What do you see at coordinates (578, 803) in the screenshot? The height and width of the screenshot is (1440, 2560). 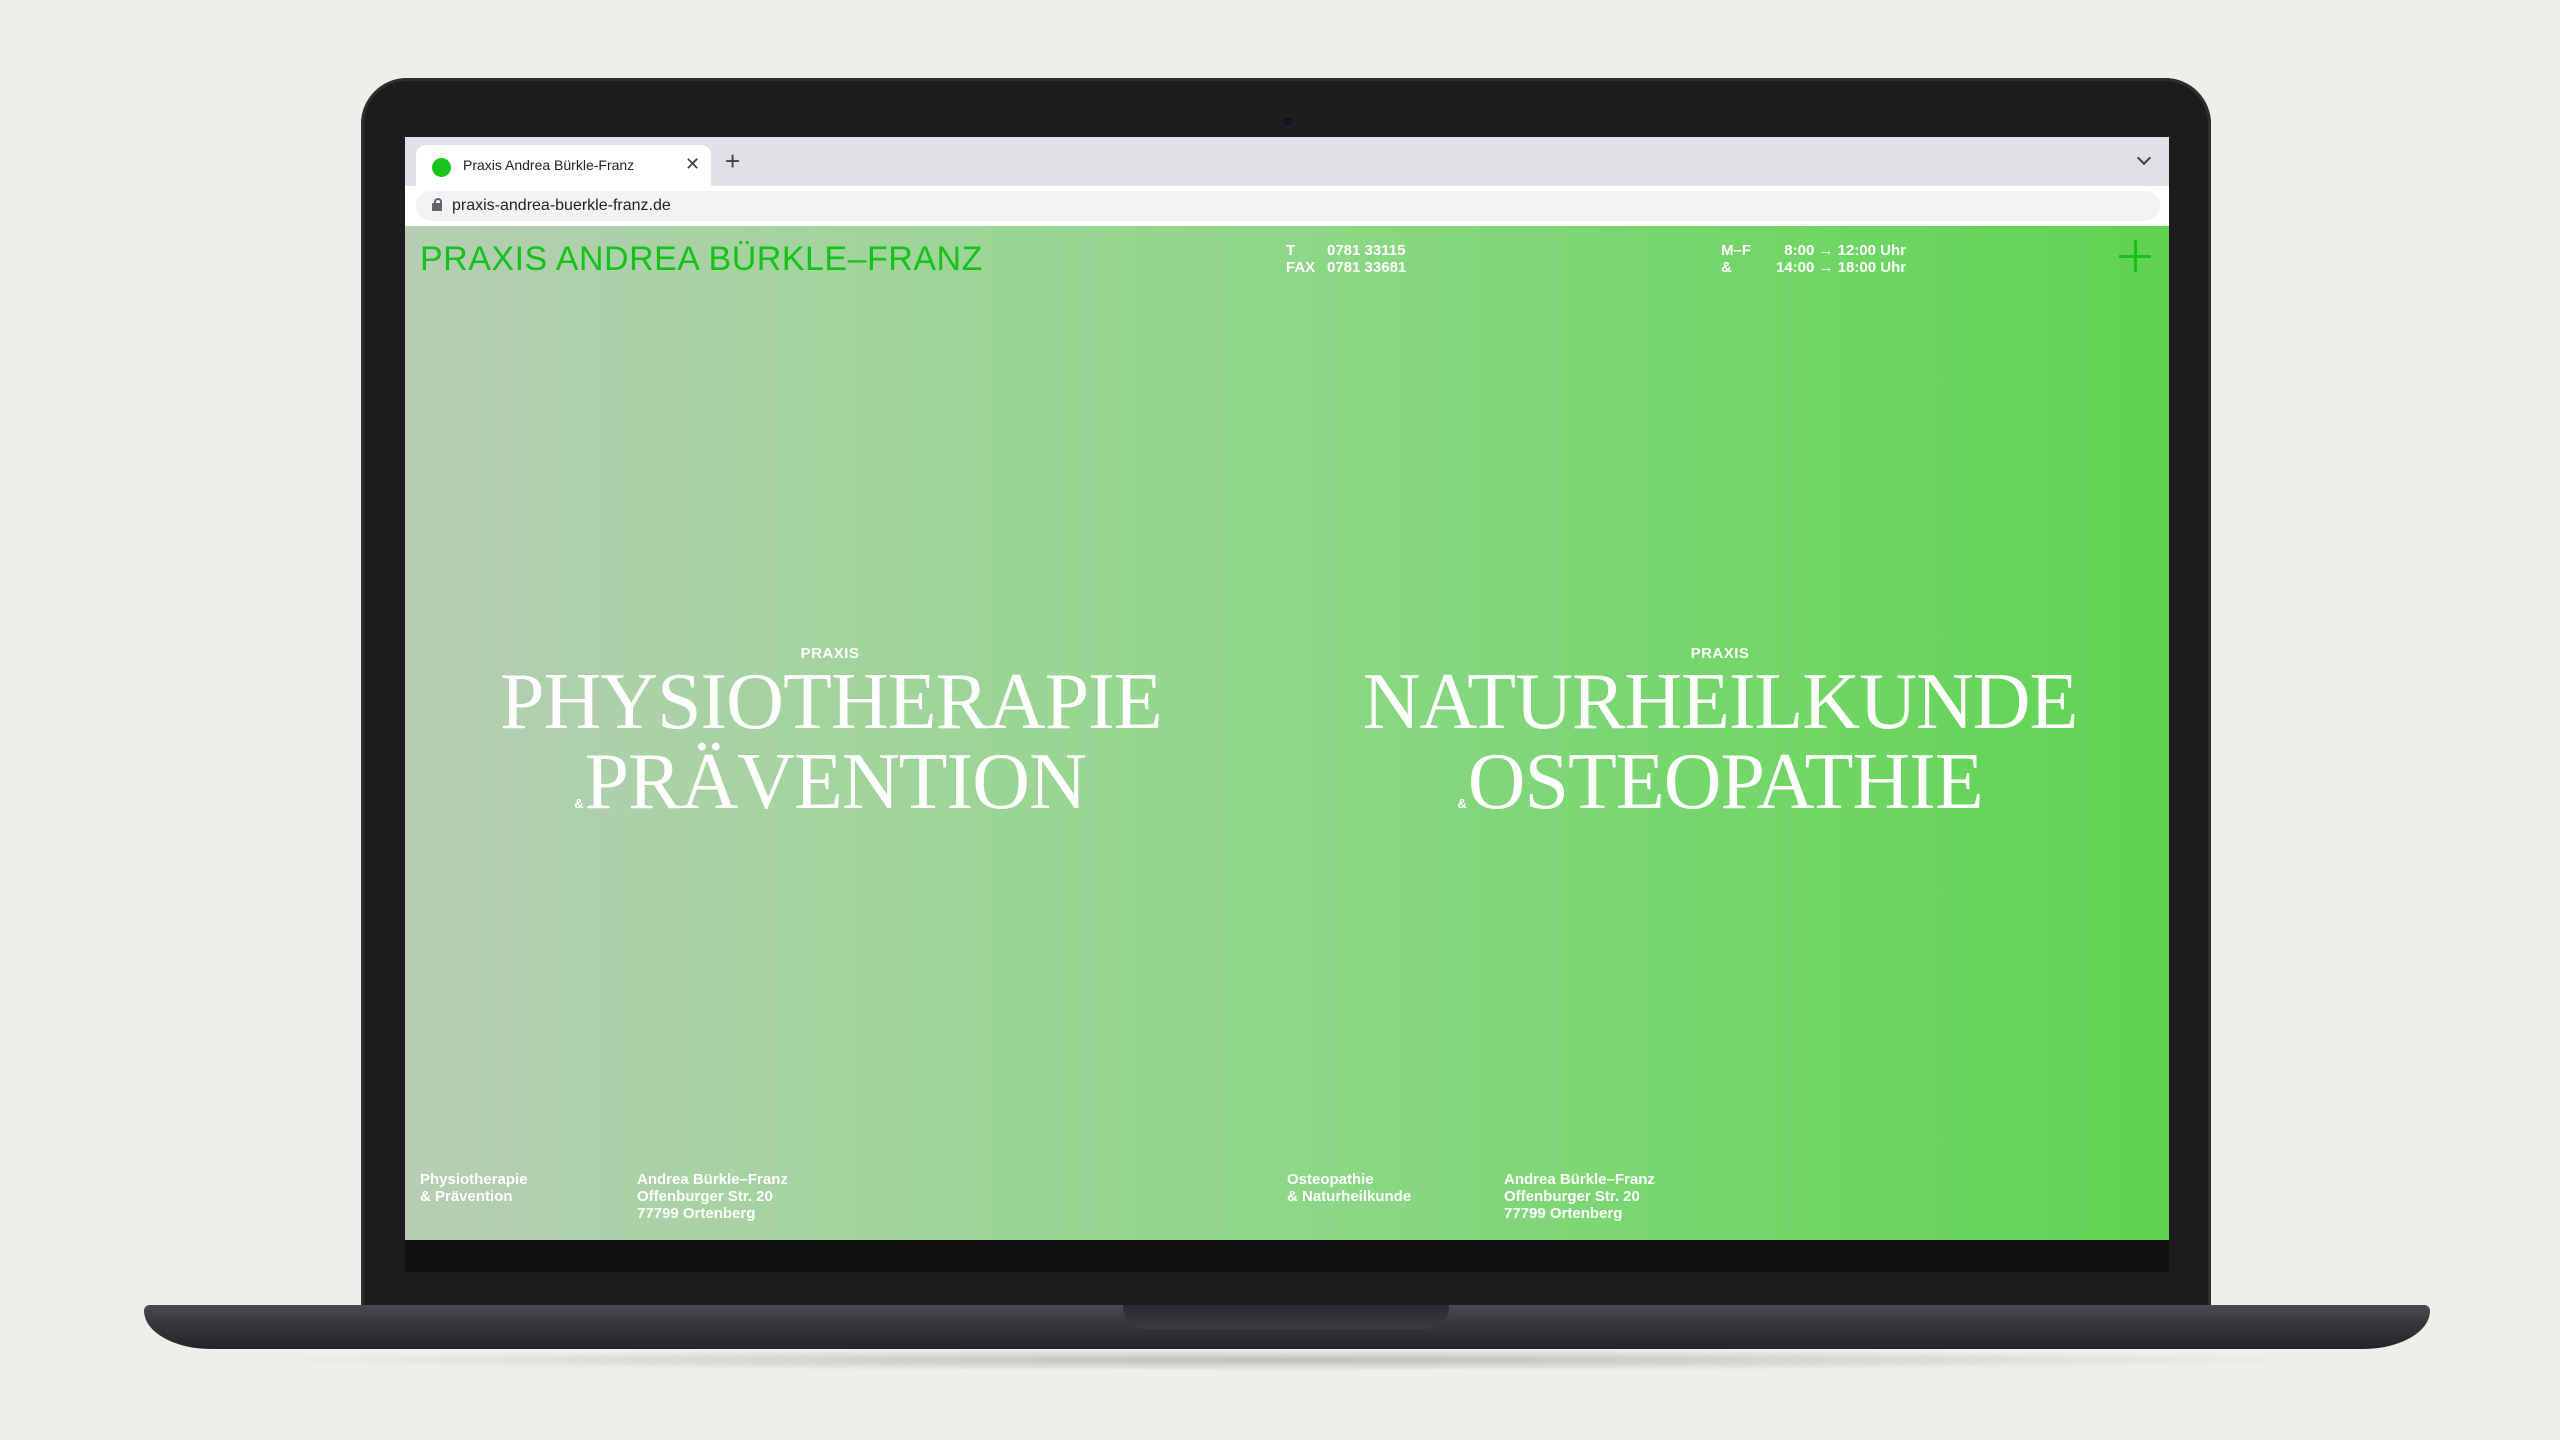 I see `left-amp: &` at bounding box center [578, 803].